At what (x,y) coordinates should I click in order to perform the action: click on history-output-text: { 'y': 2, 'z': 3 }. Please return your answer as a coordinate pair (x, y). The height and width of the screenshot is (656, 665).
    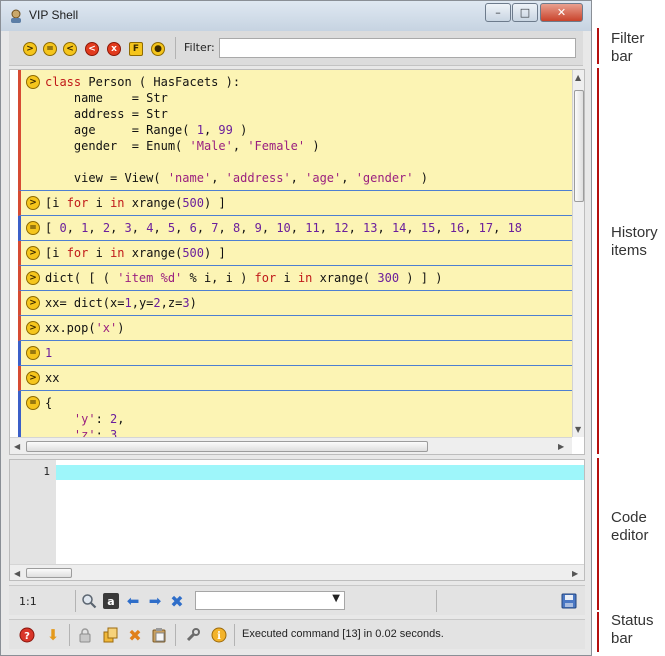
    Looking at the image, I should click on (85, 416).